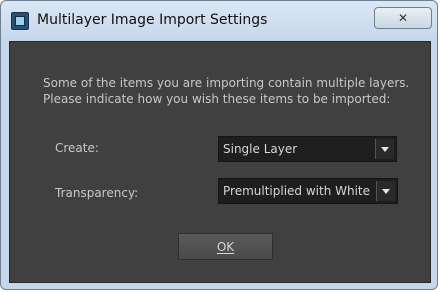 The image size is (440, 292). What do you see at coordinates (77, 148) in the screenshot?
I see `create-label: Create:` at bounding box center [77, 148].